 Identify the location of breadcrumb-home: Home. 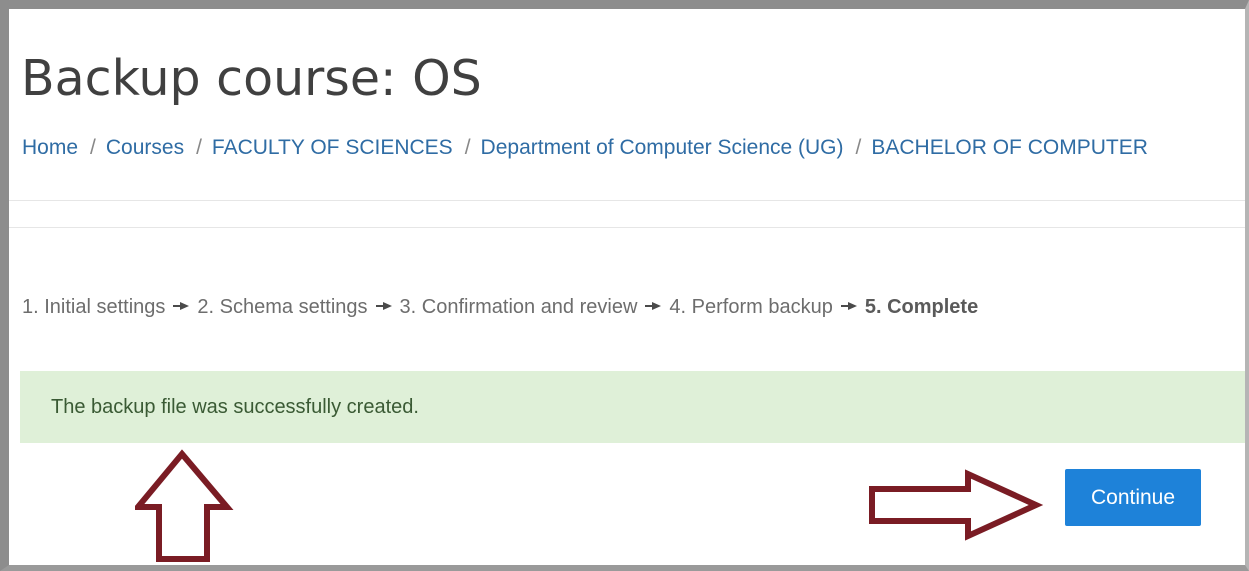
(50, 147).